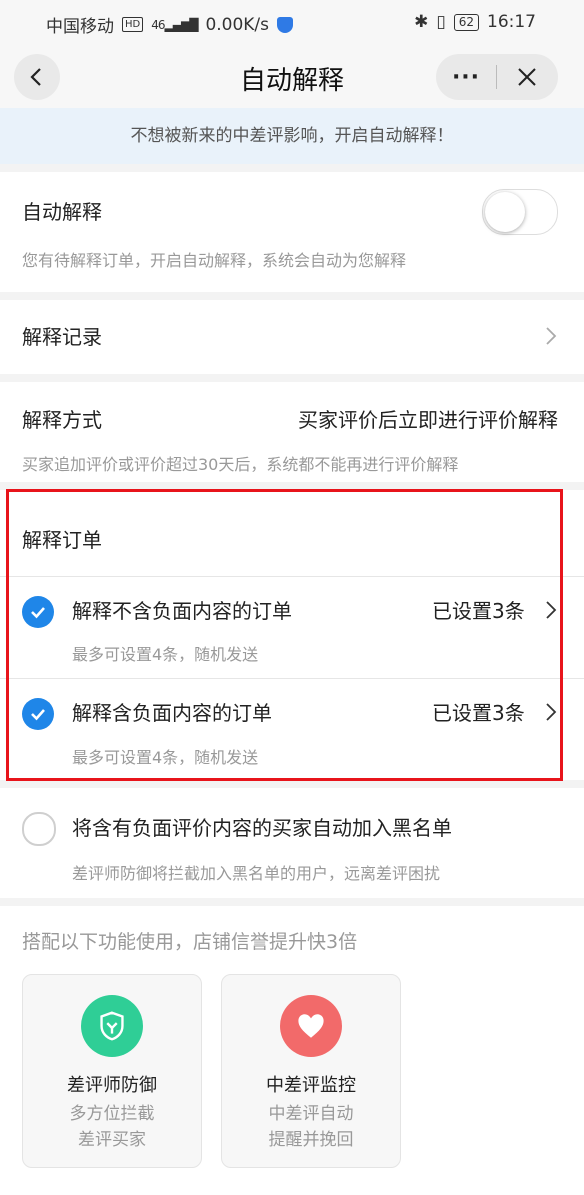 This screenshot has height=1195, width=584. Describe the element at coordinates (428, 418) in the screenshot. I see `explain-method-value: 买家评价后立即进行评价解释` at that location.